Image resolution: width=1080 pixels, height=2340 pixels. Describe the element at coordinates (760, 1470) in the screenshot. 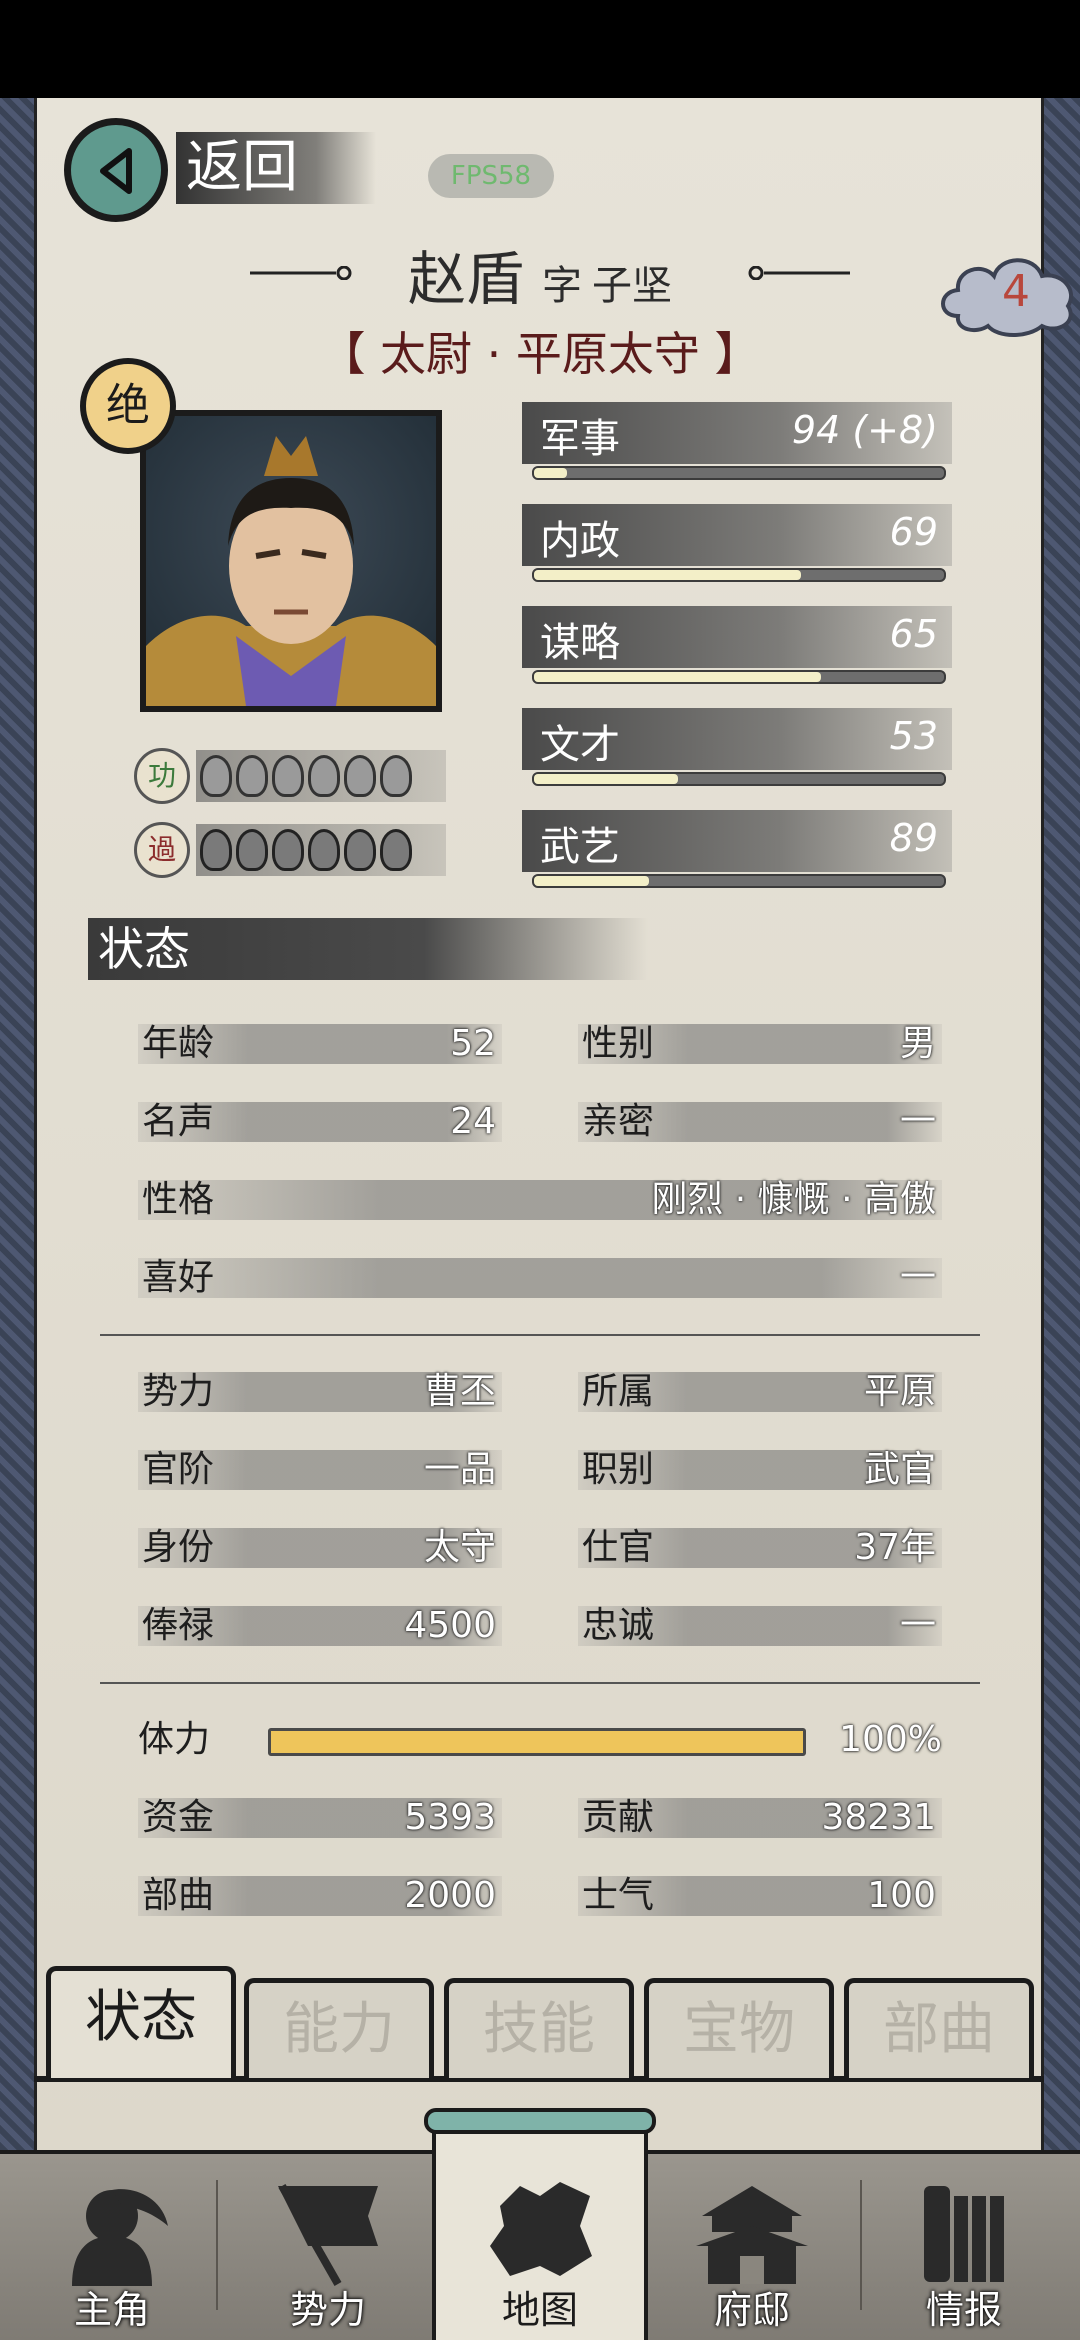

I see `row-post: 职别 武官` at that location.